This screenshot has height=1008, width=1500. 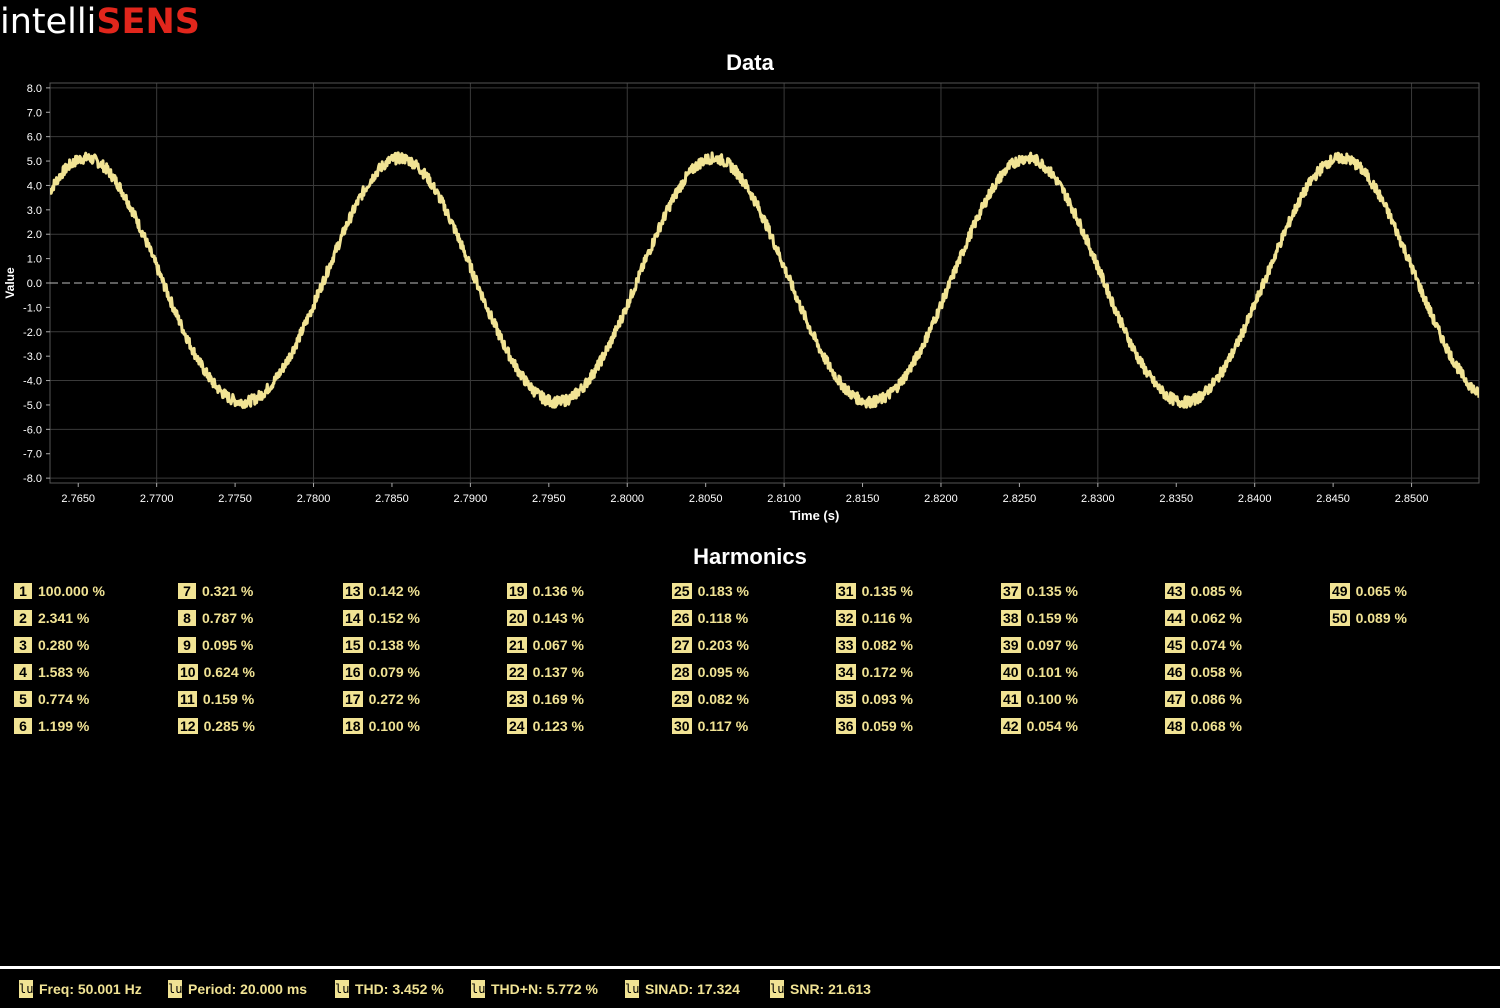 I want to click on x-tick-label: 2.8450, so click(x=1333, y=499).